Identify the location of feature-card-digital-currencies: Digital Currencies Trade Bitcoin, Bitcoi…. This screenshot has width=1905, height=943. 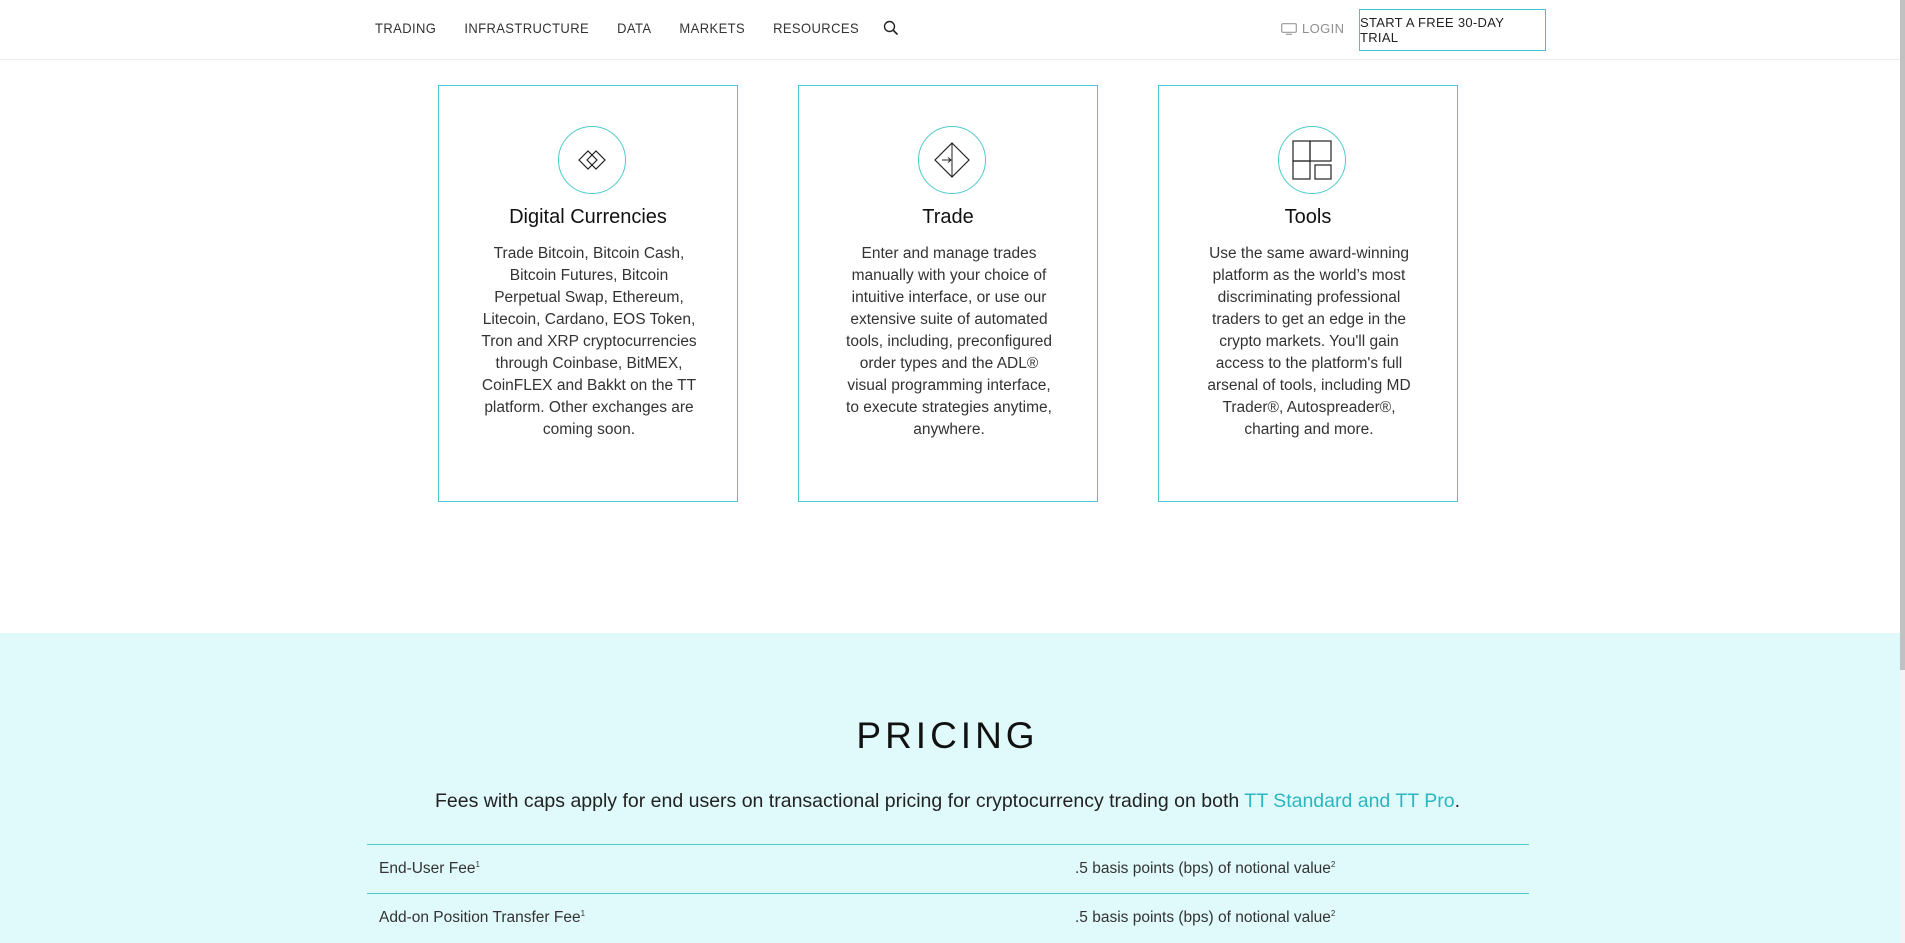
(588, 293).